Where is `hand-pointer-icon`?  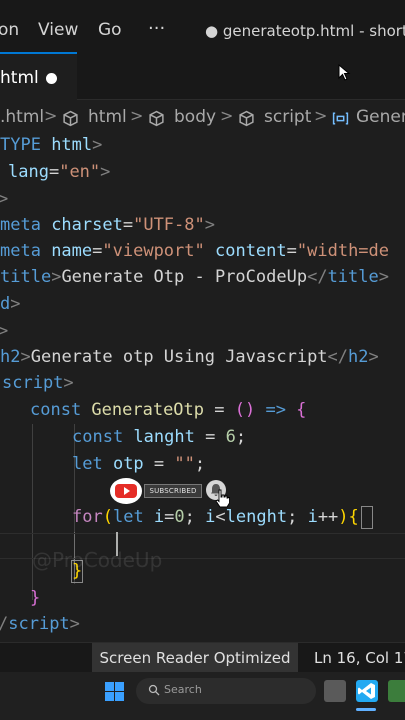
hand-pointer-icon is located at coordinates (222, 498).